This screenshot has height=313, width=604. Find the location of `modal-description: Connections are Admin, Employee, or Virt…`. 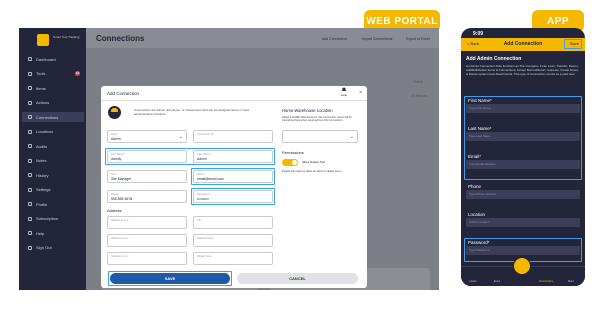

modal-description: Connections are Admin, Employee, or Virt… is located at coordinates (192, 112).